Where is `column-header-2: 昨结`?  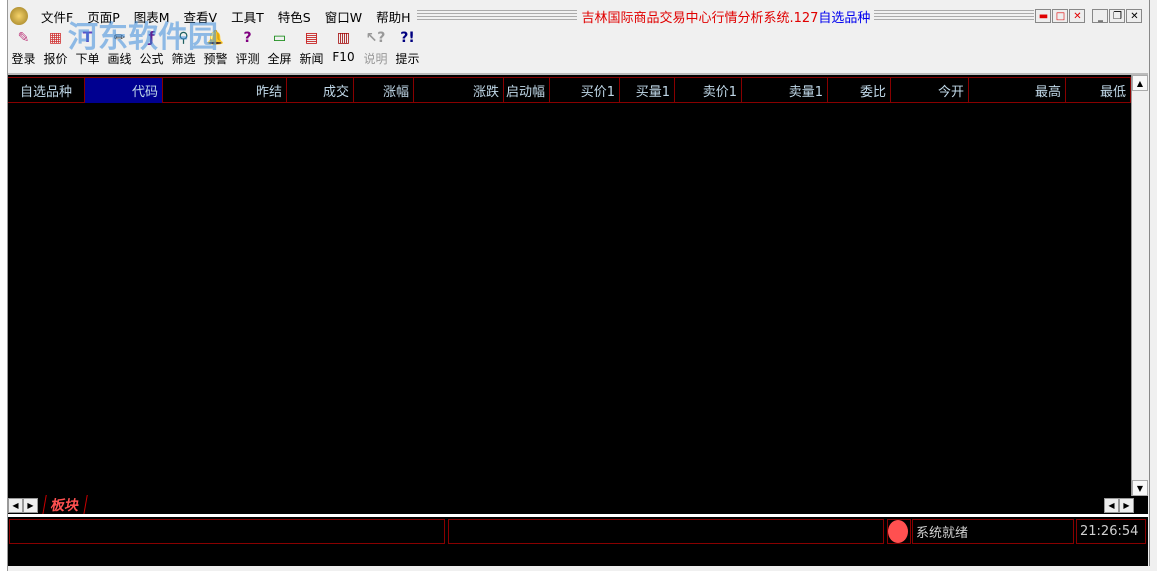 column-header-2: 昨结 is located at coordinates (225, 90).